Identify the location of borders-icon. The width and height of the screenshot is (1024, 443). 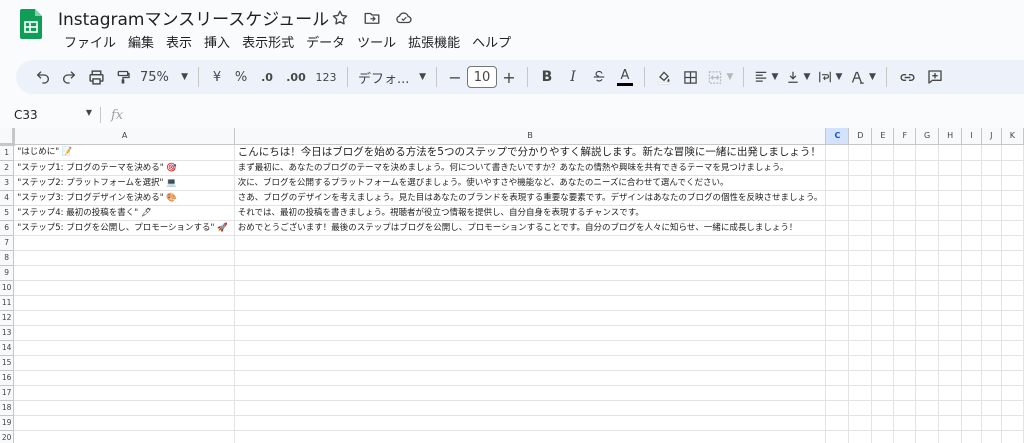
(690, 77).